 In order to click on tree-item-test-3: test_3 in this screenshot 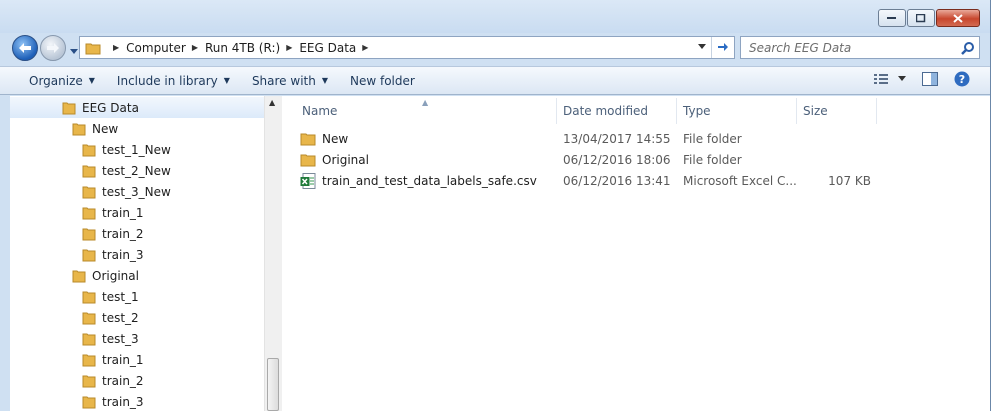, I will do `click(110, 338)`.